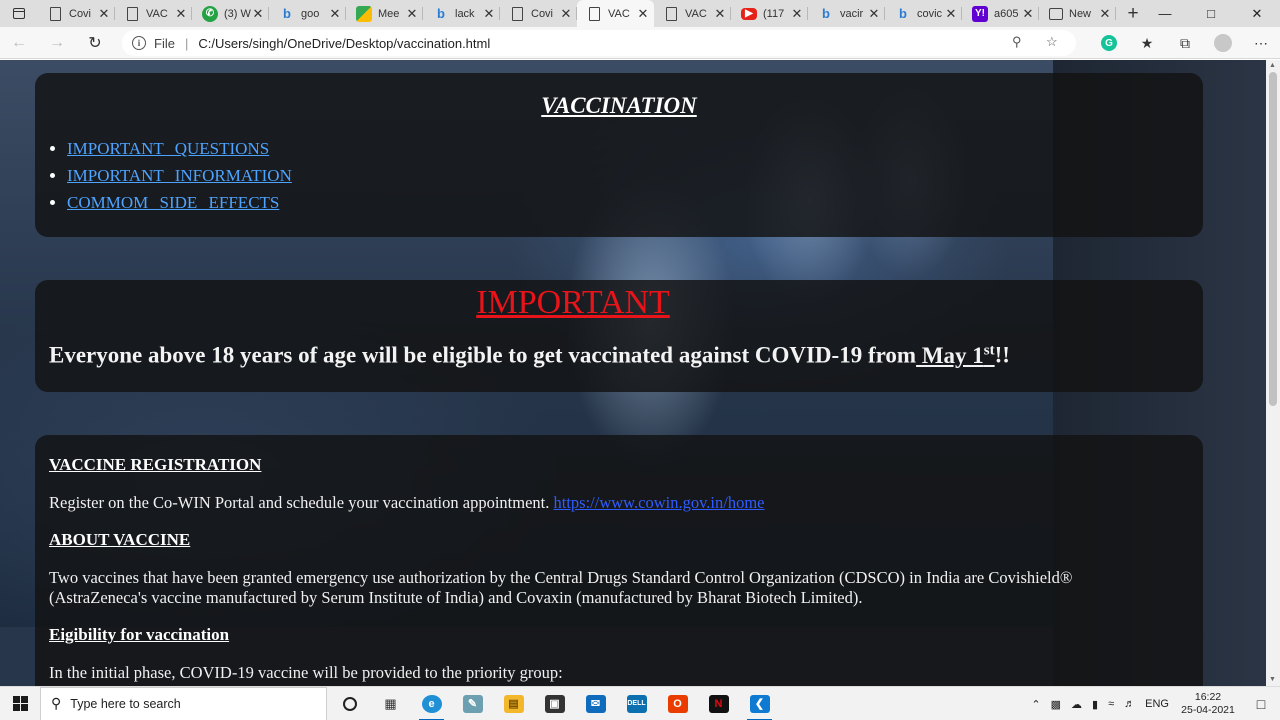  Describe the element at coordinates (1273, 239) in the screenshot. I see `scrollbar-thumb` at that location.